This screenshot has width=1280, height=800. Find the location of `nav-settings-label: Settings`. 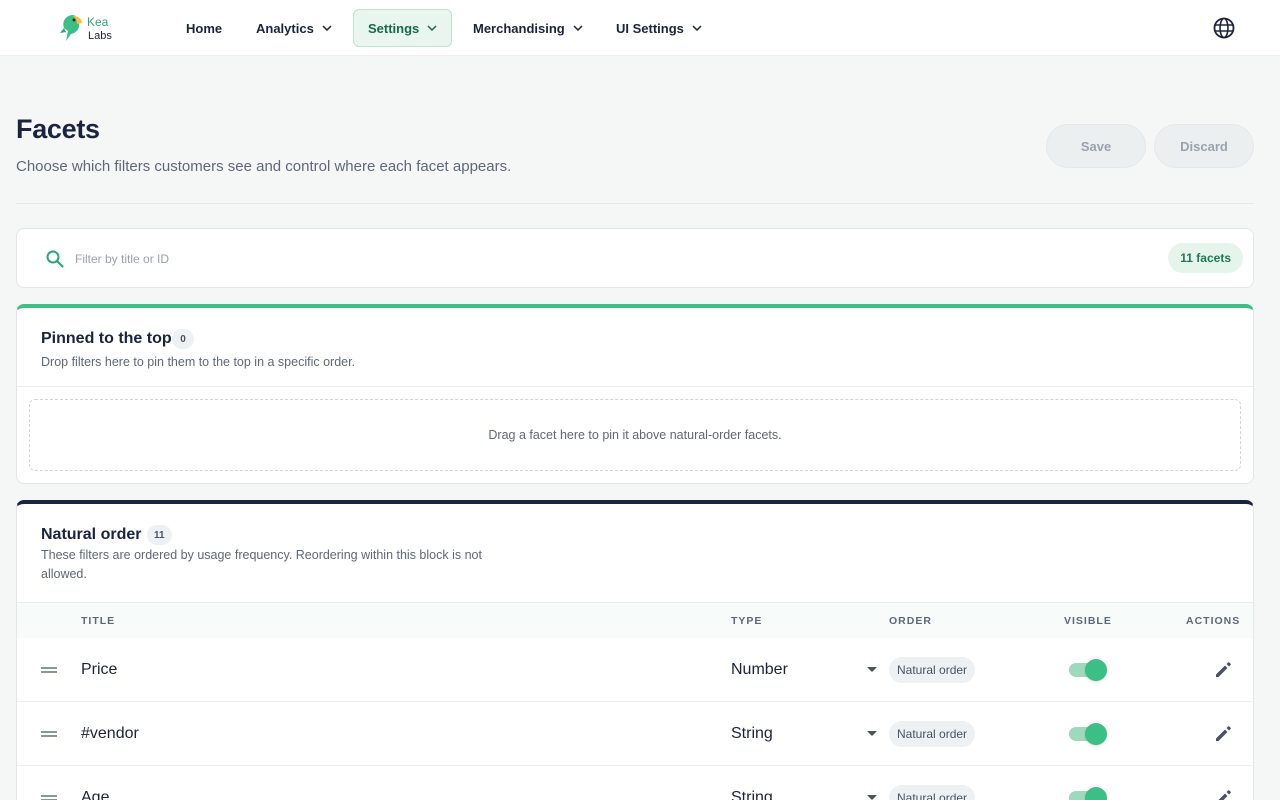

nav-settings-label: Settings is located at coordinates (394, 28).